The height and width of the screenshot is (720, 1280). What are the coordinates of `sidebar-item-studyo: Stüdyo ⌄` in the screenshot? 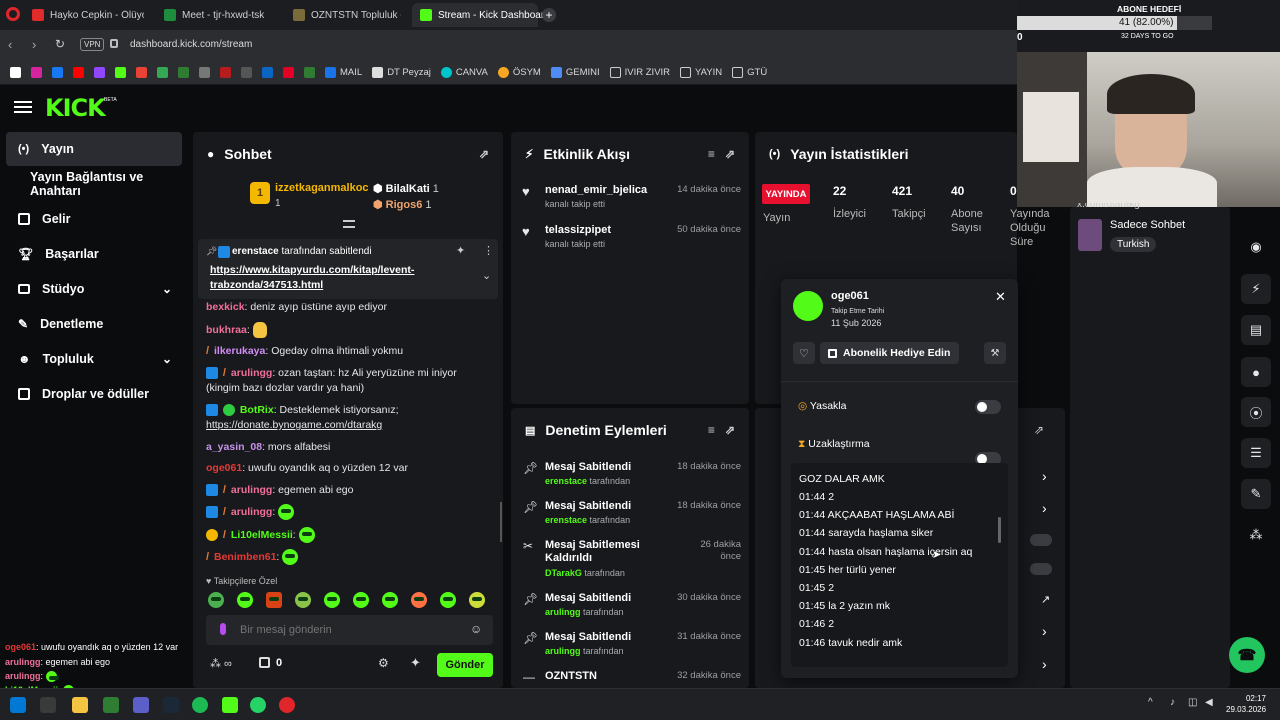 It's located at (94, 289).